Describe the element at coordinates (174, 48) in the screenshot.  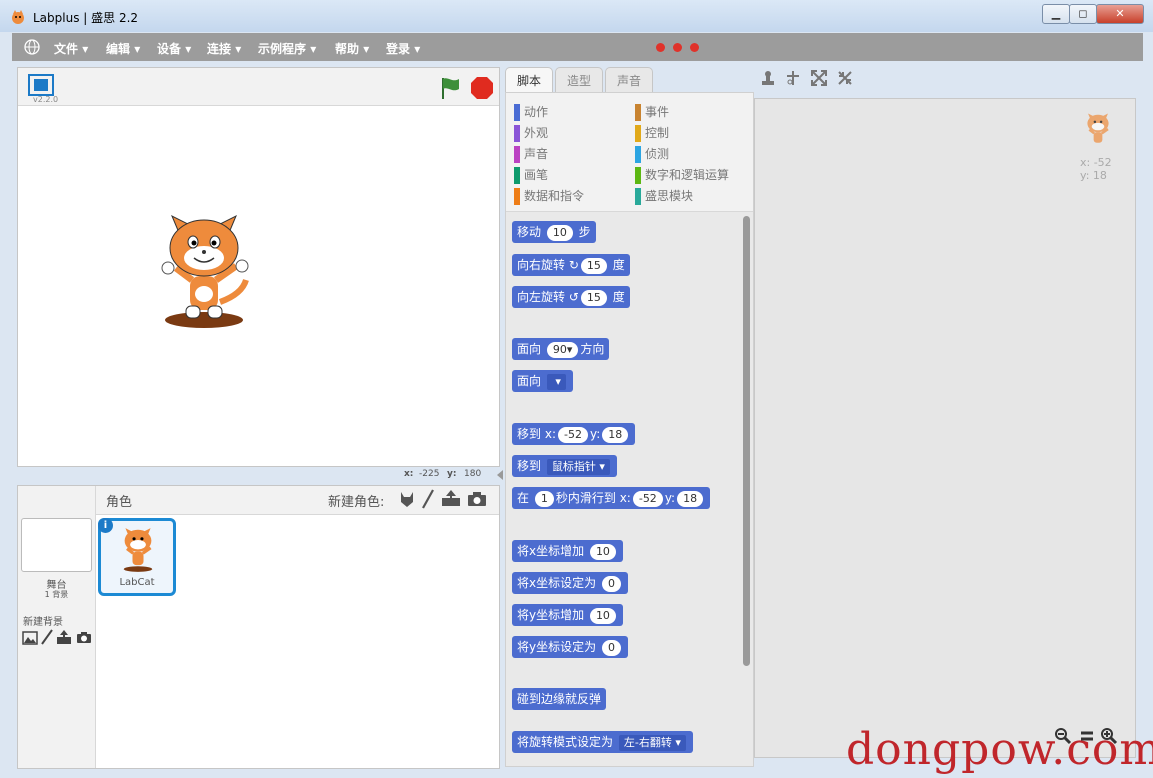
I see `menu-device: 设备 ▾` at that location.